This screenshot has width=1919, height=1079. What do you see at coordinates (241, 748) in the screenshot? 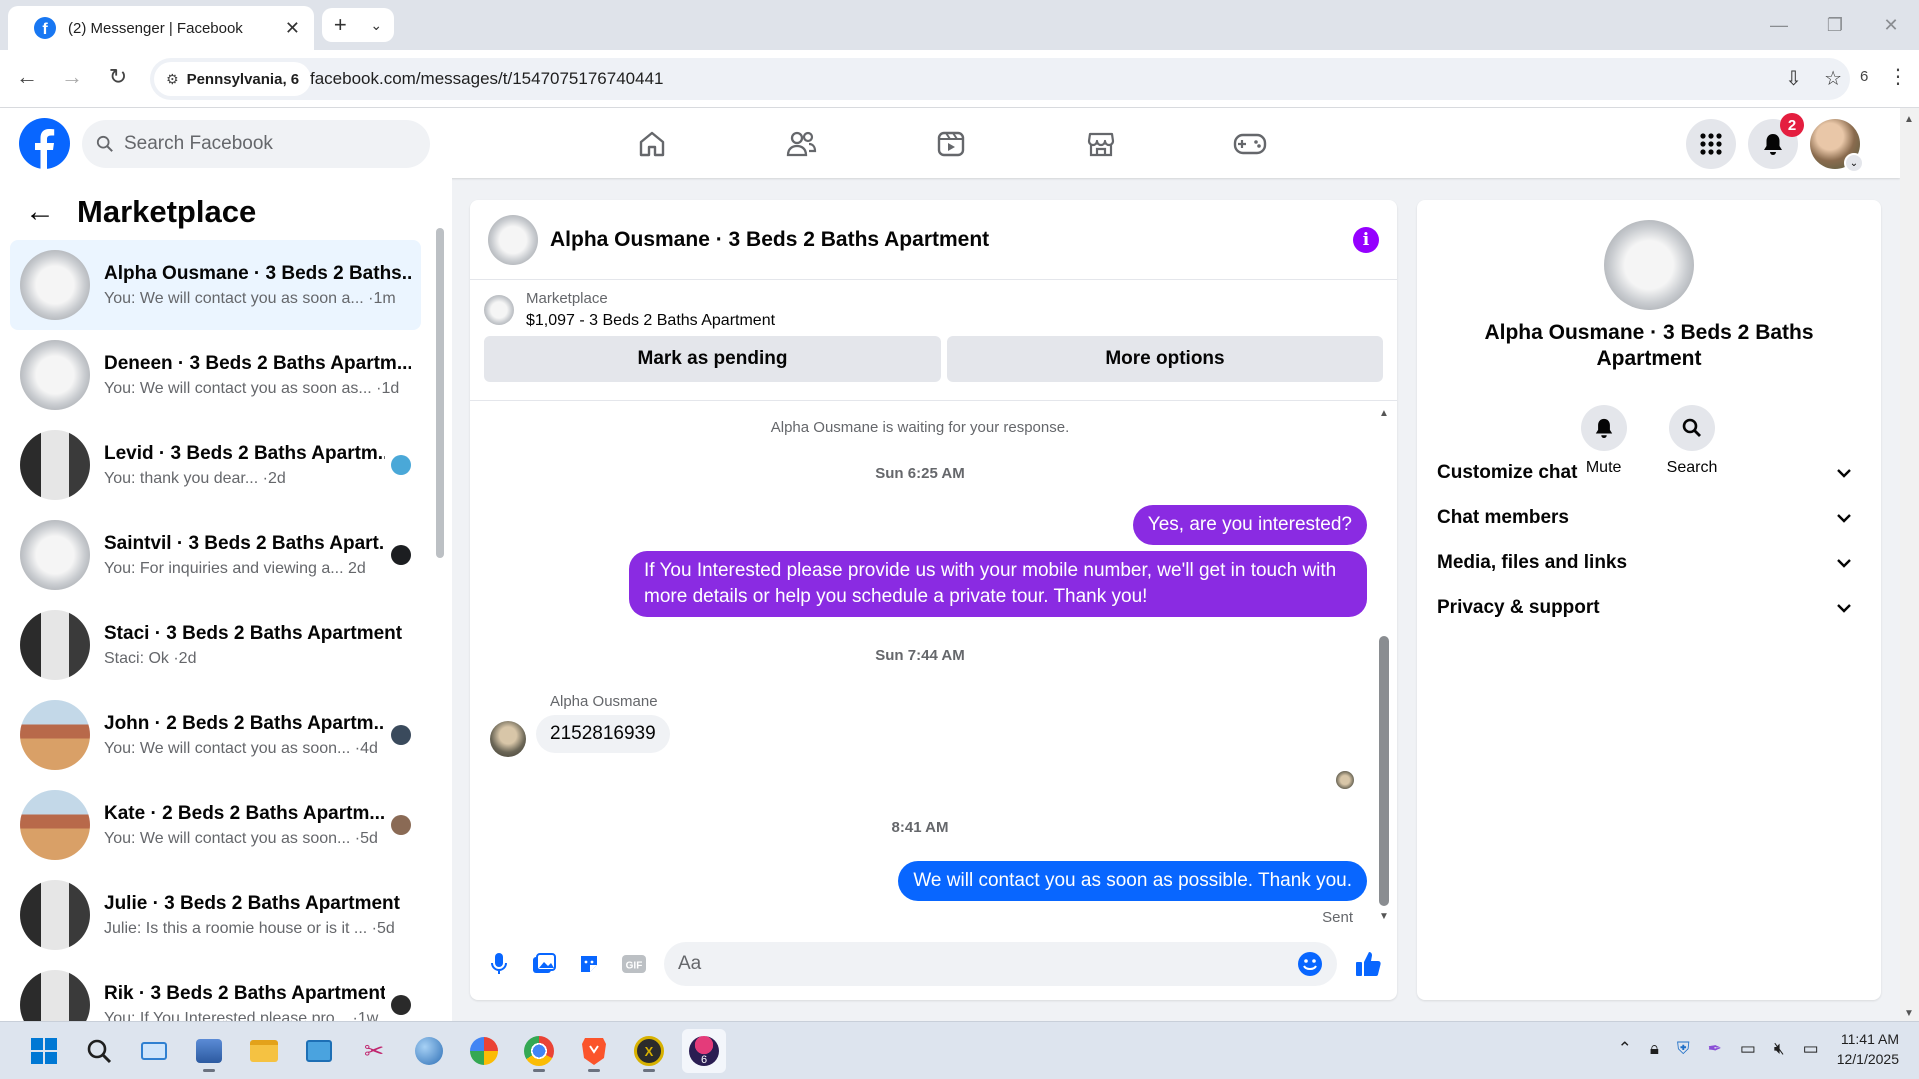
I see `conversation-preview: You: We will contact you as soon... ·4d` at bounding box center [241, 748].